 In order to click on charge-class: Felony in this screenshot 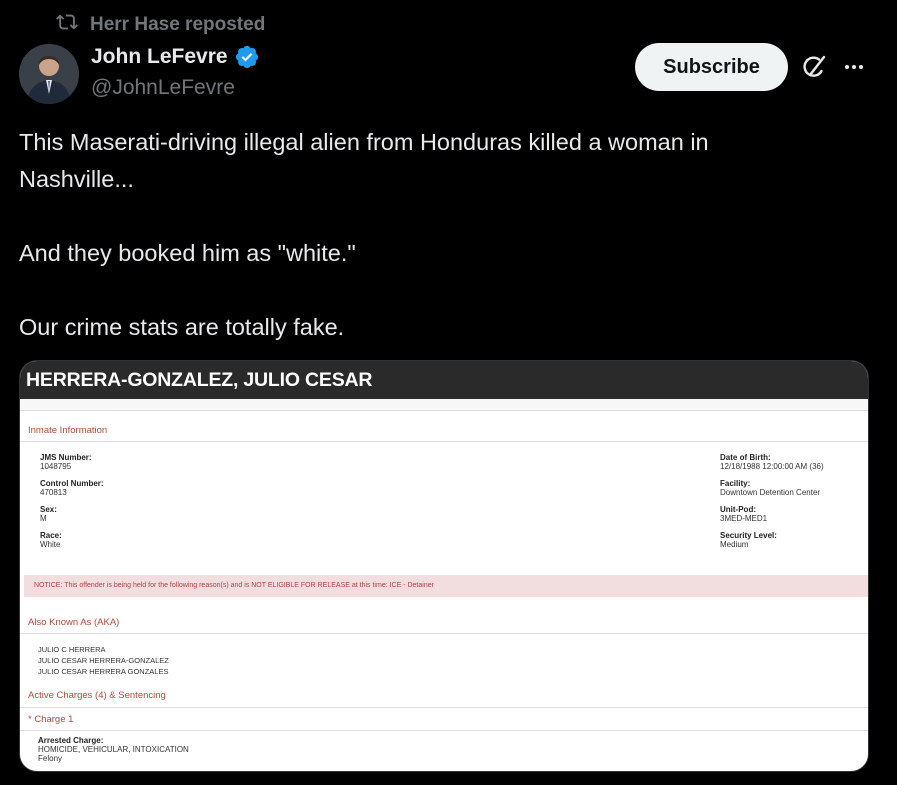, I will do `click(50, 758)`.